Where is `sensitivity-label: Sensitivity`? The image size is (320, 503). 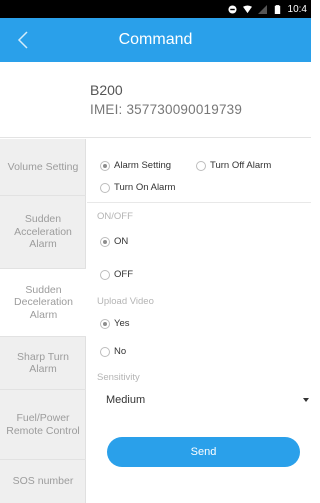 sensitivity-label: Sensitivity is located at coordinates (118, 377).